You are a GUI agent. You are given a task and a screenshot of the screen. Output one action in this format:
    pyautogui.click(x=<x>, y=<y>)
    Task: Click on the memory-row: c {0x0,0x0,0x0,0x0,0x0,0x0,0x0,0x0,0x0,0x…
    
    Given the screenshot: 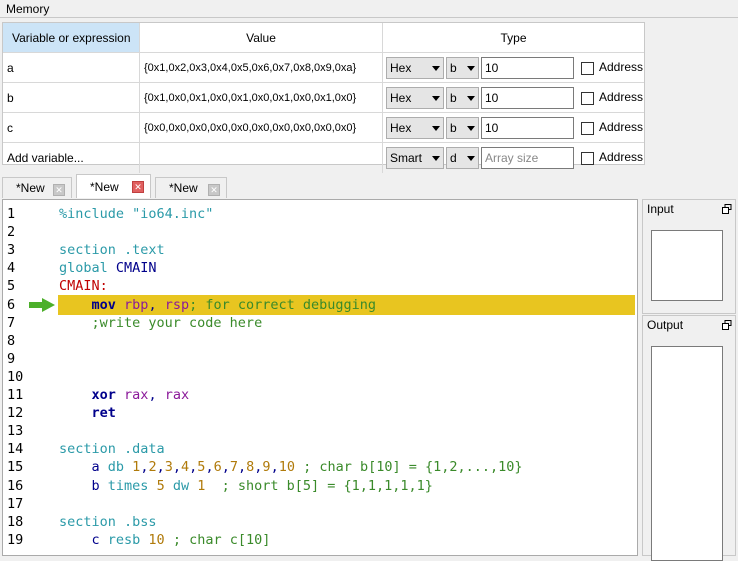 What is the action you would take?
    pyautogui.click(x=323, y=128)
    